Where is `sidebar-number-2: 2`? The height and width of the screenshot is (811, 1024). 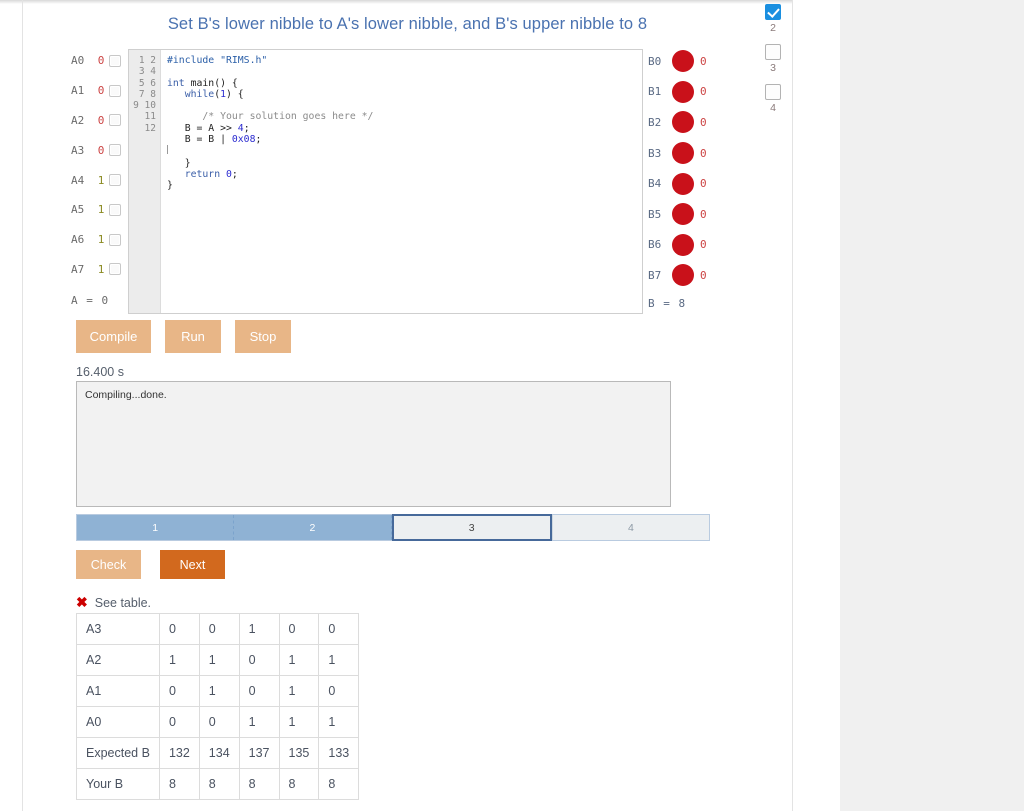
sidebar-number-2: 2 is located at coordinates (773, 28).